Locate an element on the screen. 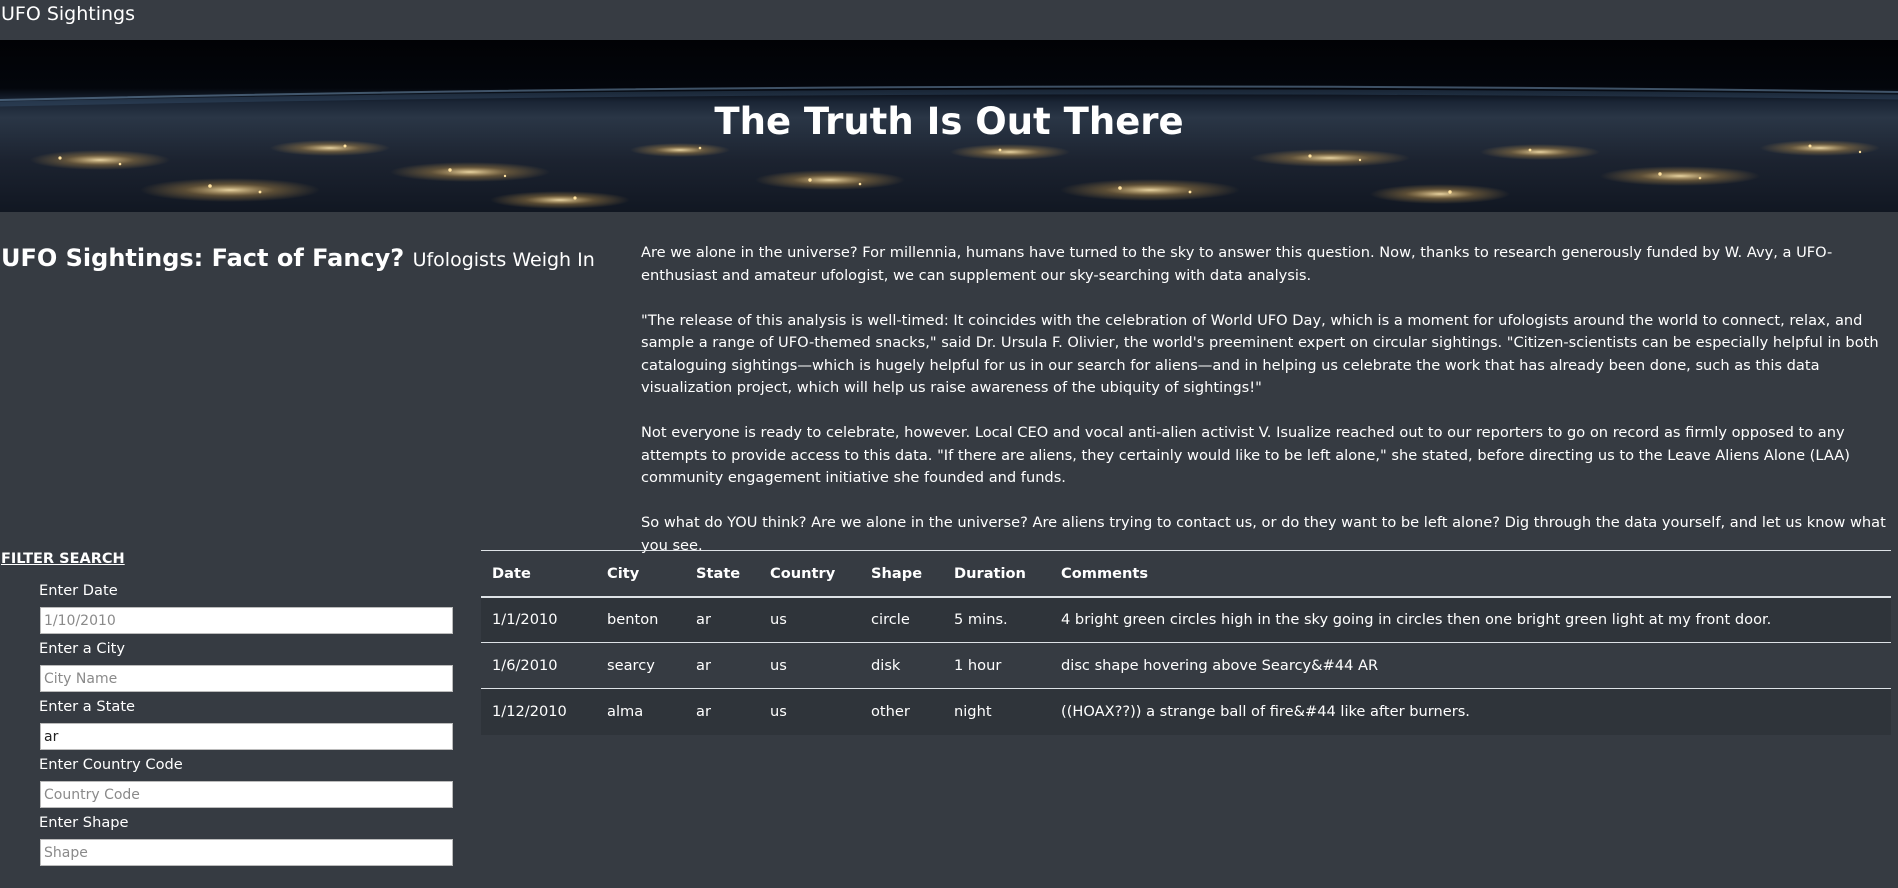  cell-date: 1/1/2010 is located at coordinates (525, 620).